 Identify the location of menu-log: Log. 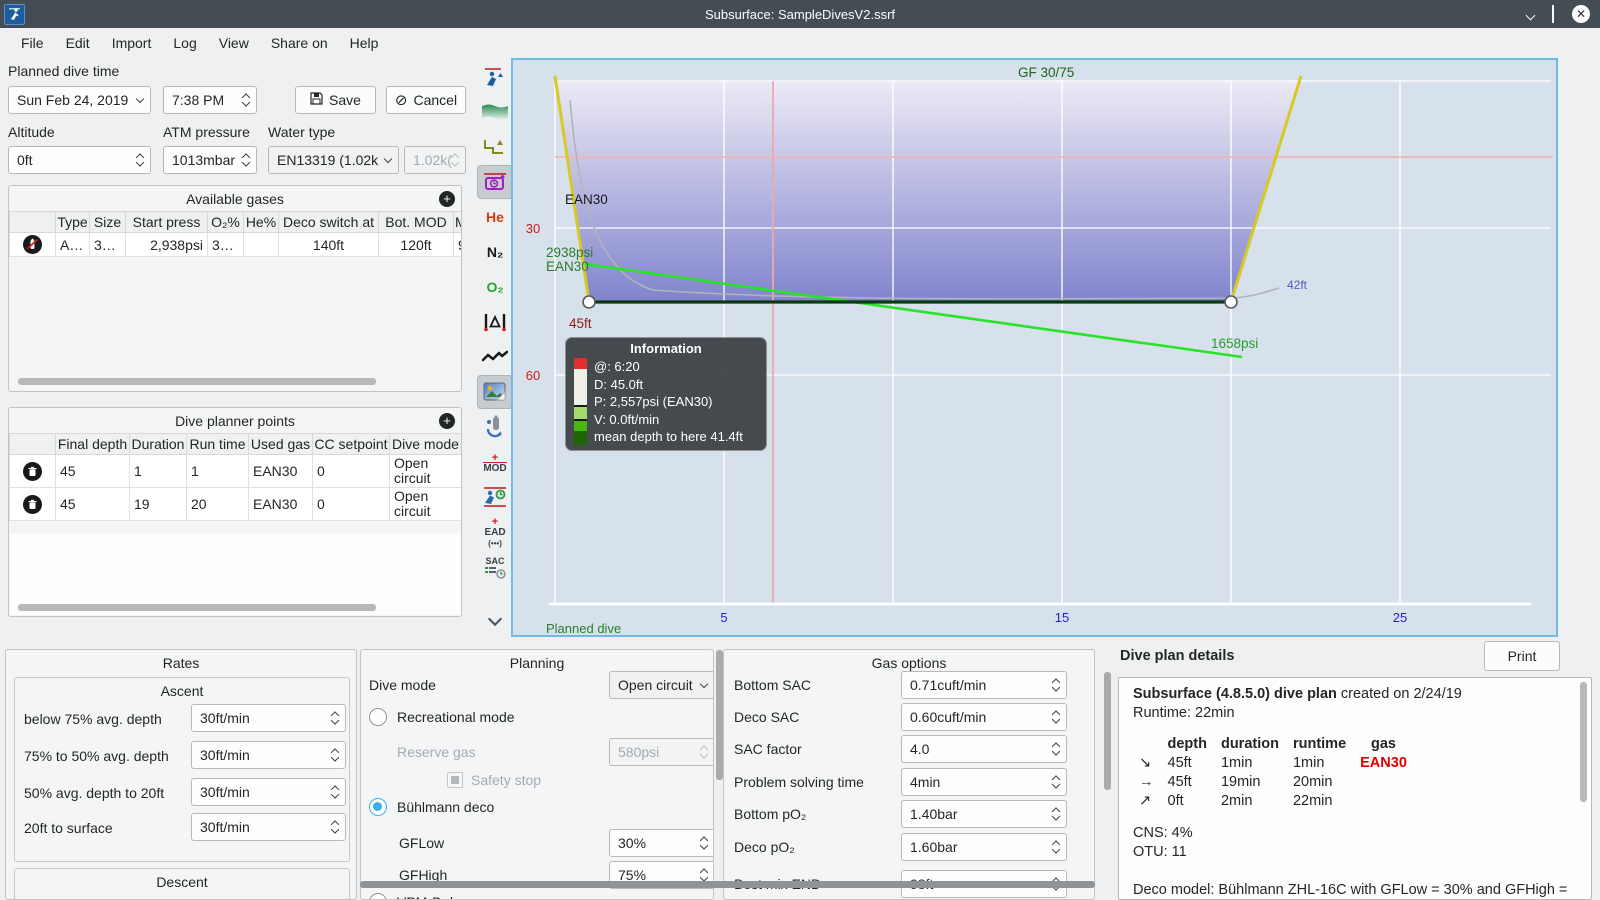
(184, 43).